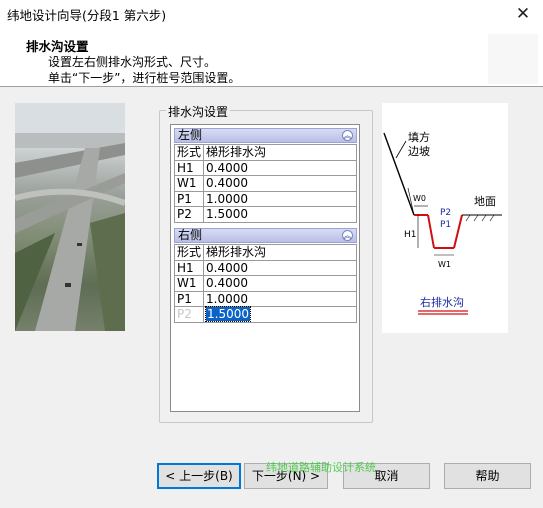 The height and width of the screenshot is (508, 543). I want to click on window-title: 纬地设计向导(分段1 第六步), so click(87, 15).